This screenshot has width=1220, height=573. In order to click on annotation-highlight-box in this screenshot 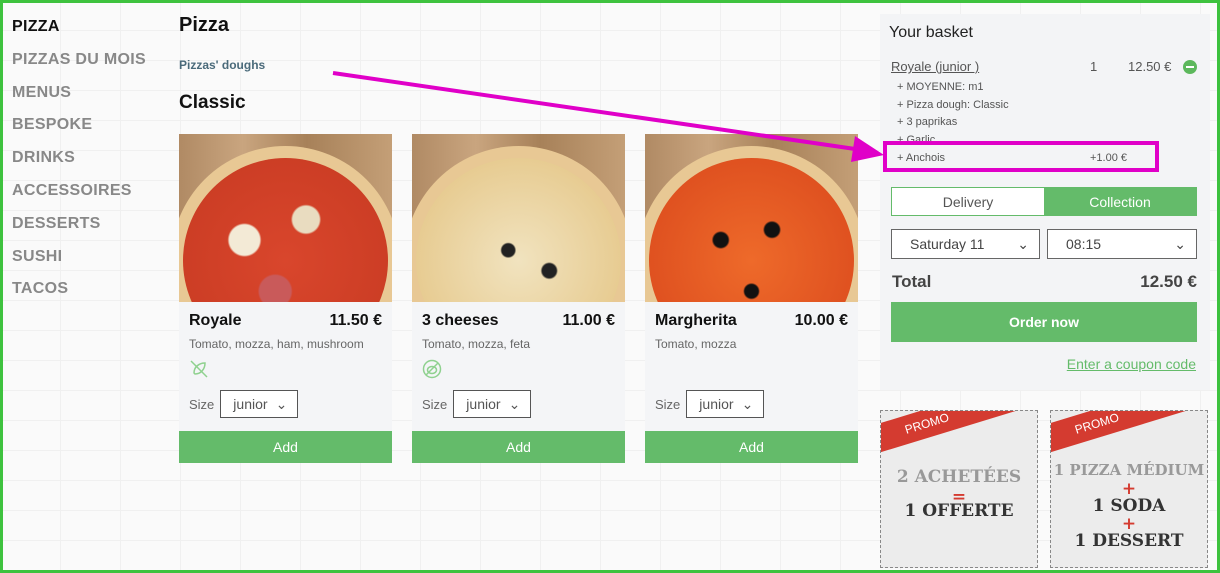, I will do `click(1021, 156)`.